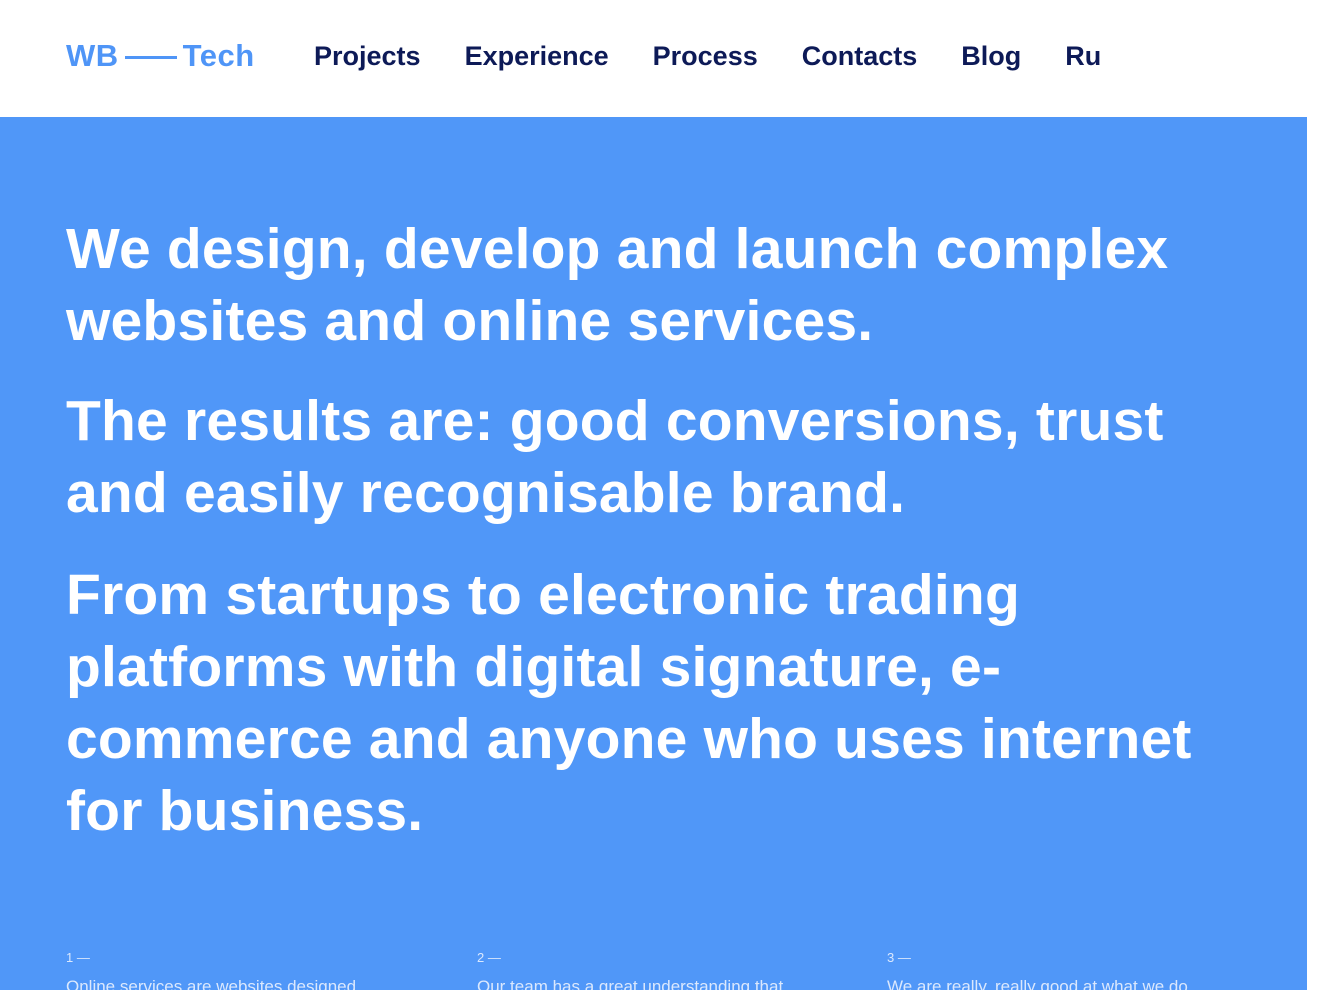 The image size is (1320, 990). What do you see at coordinates (991, 56) in the screenshot?
I see `nav-link-blog: Blog` at bounding box center [991, 56].